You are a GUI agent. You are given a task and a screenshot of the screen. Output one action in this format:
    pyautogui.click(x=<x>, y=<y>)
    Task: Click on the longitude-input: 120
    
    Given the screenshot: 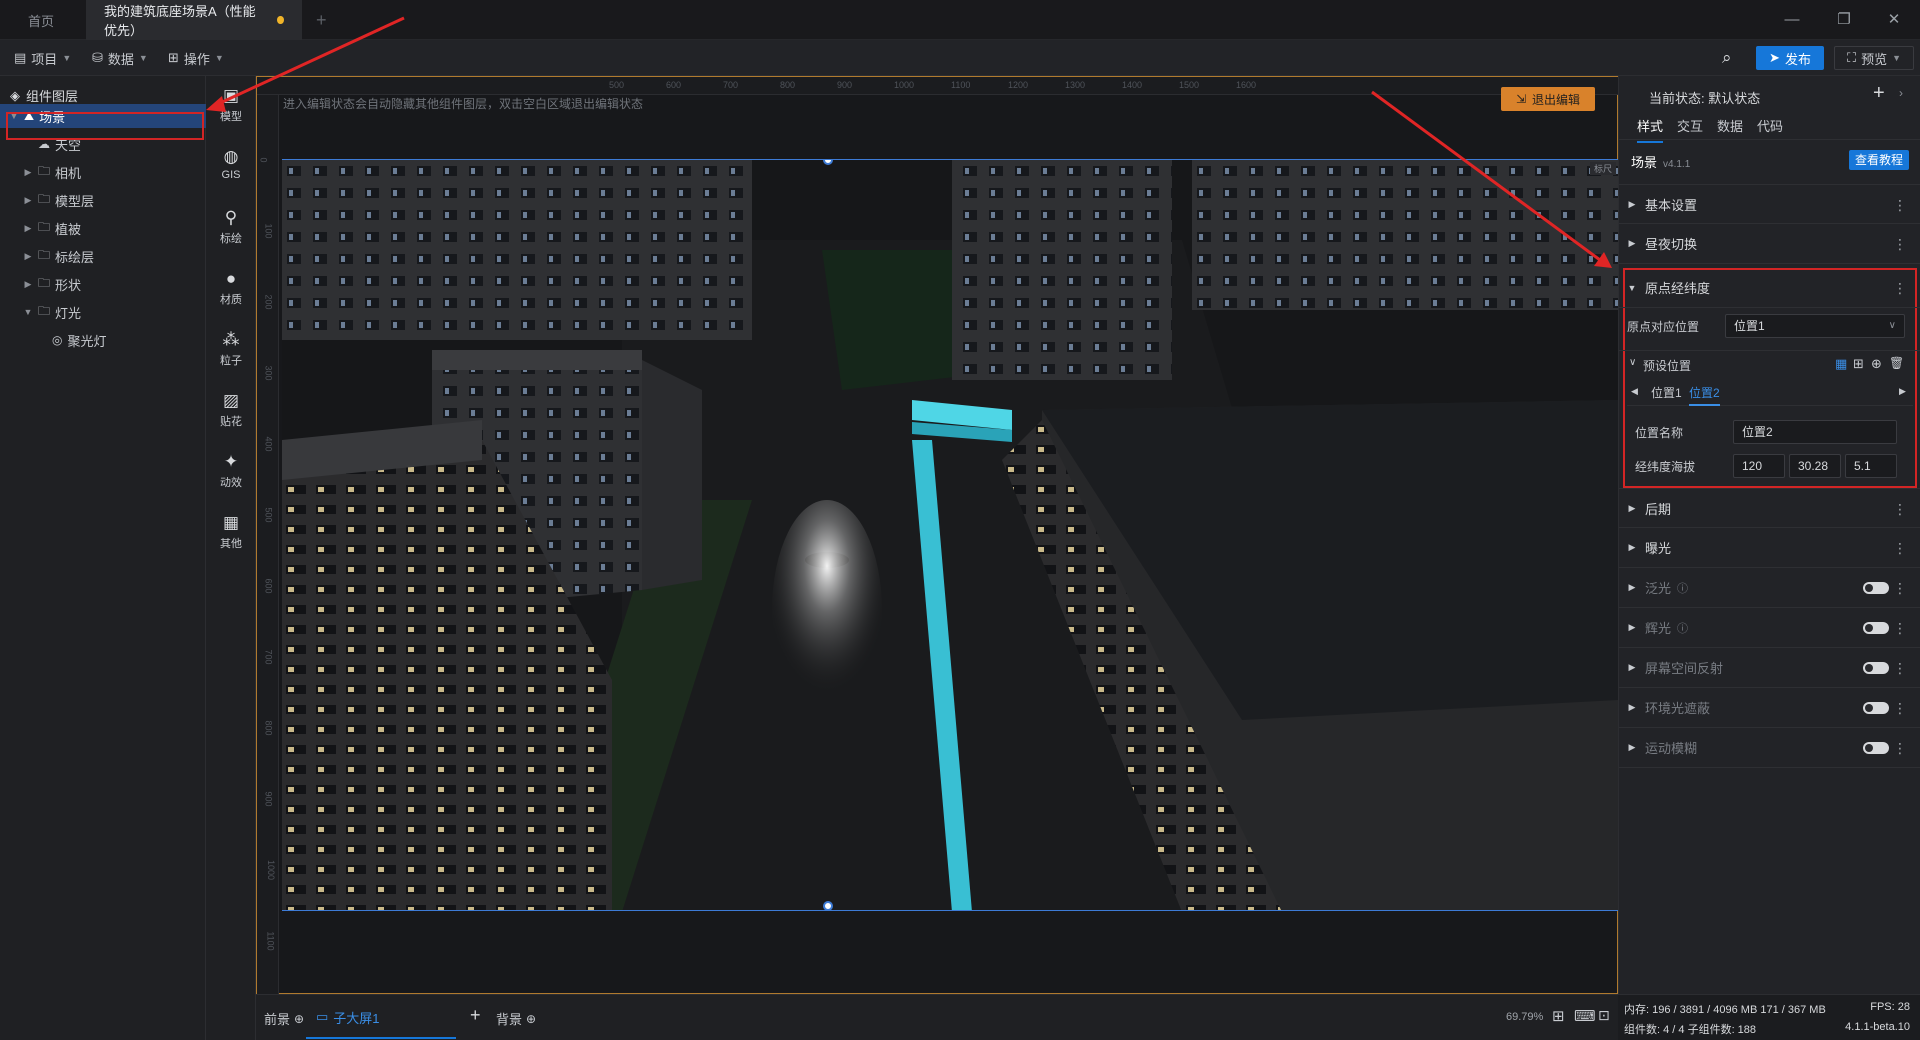 What is the action you would take?
    pyautogui.click(x=1759, y=466)
    